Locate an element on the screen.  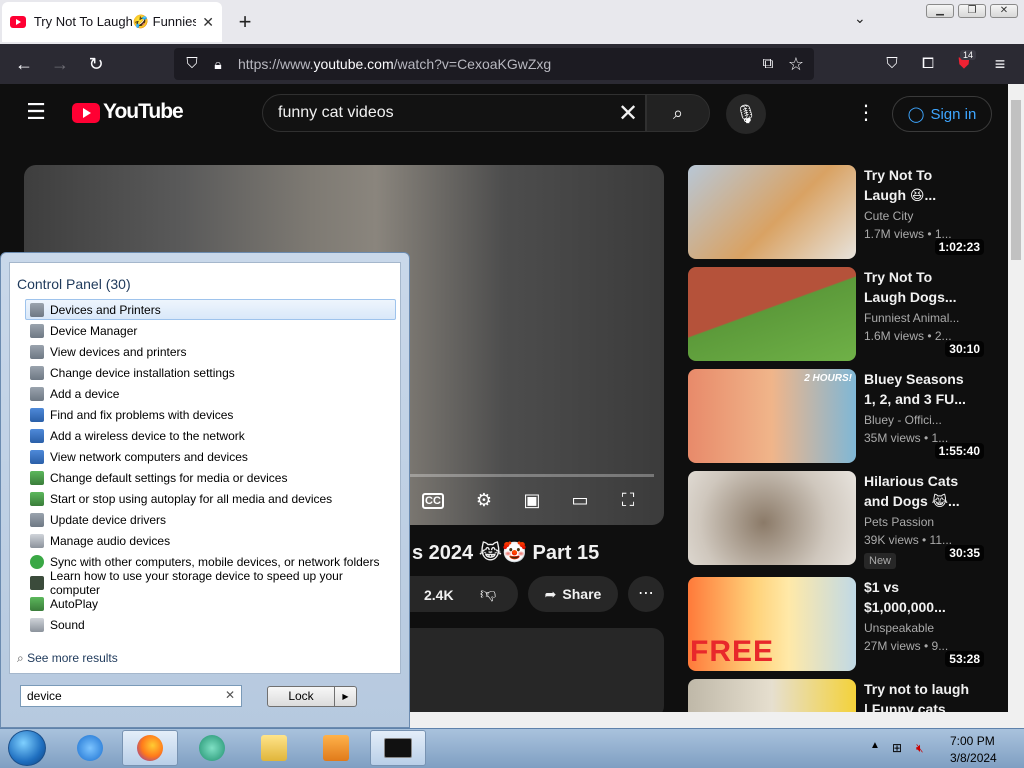
theater-mode-icon: ▭ is located at coordinates (580, 500).